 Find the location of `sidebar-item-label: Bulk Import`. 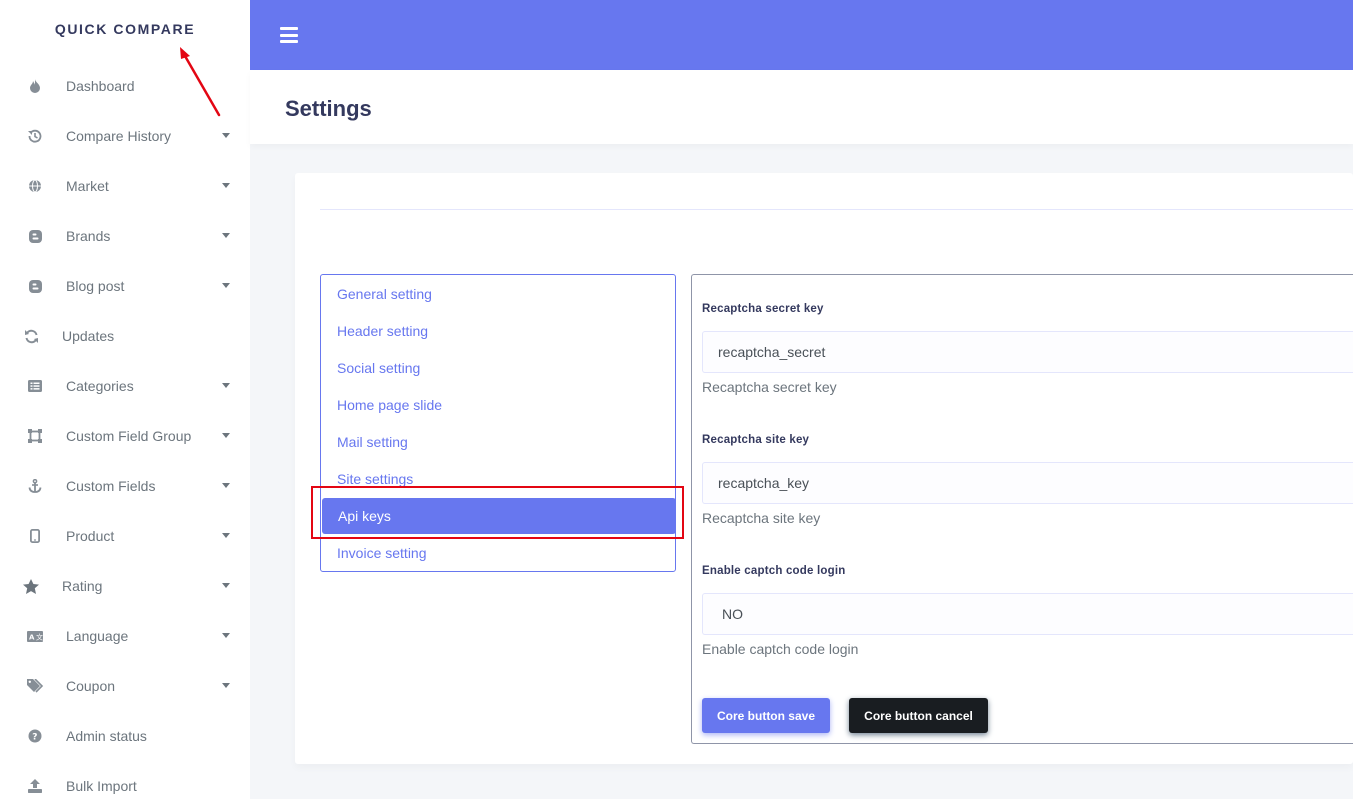

sidebar-item-label: Bulk Import is located at coordinates (101, 786).